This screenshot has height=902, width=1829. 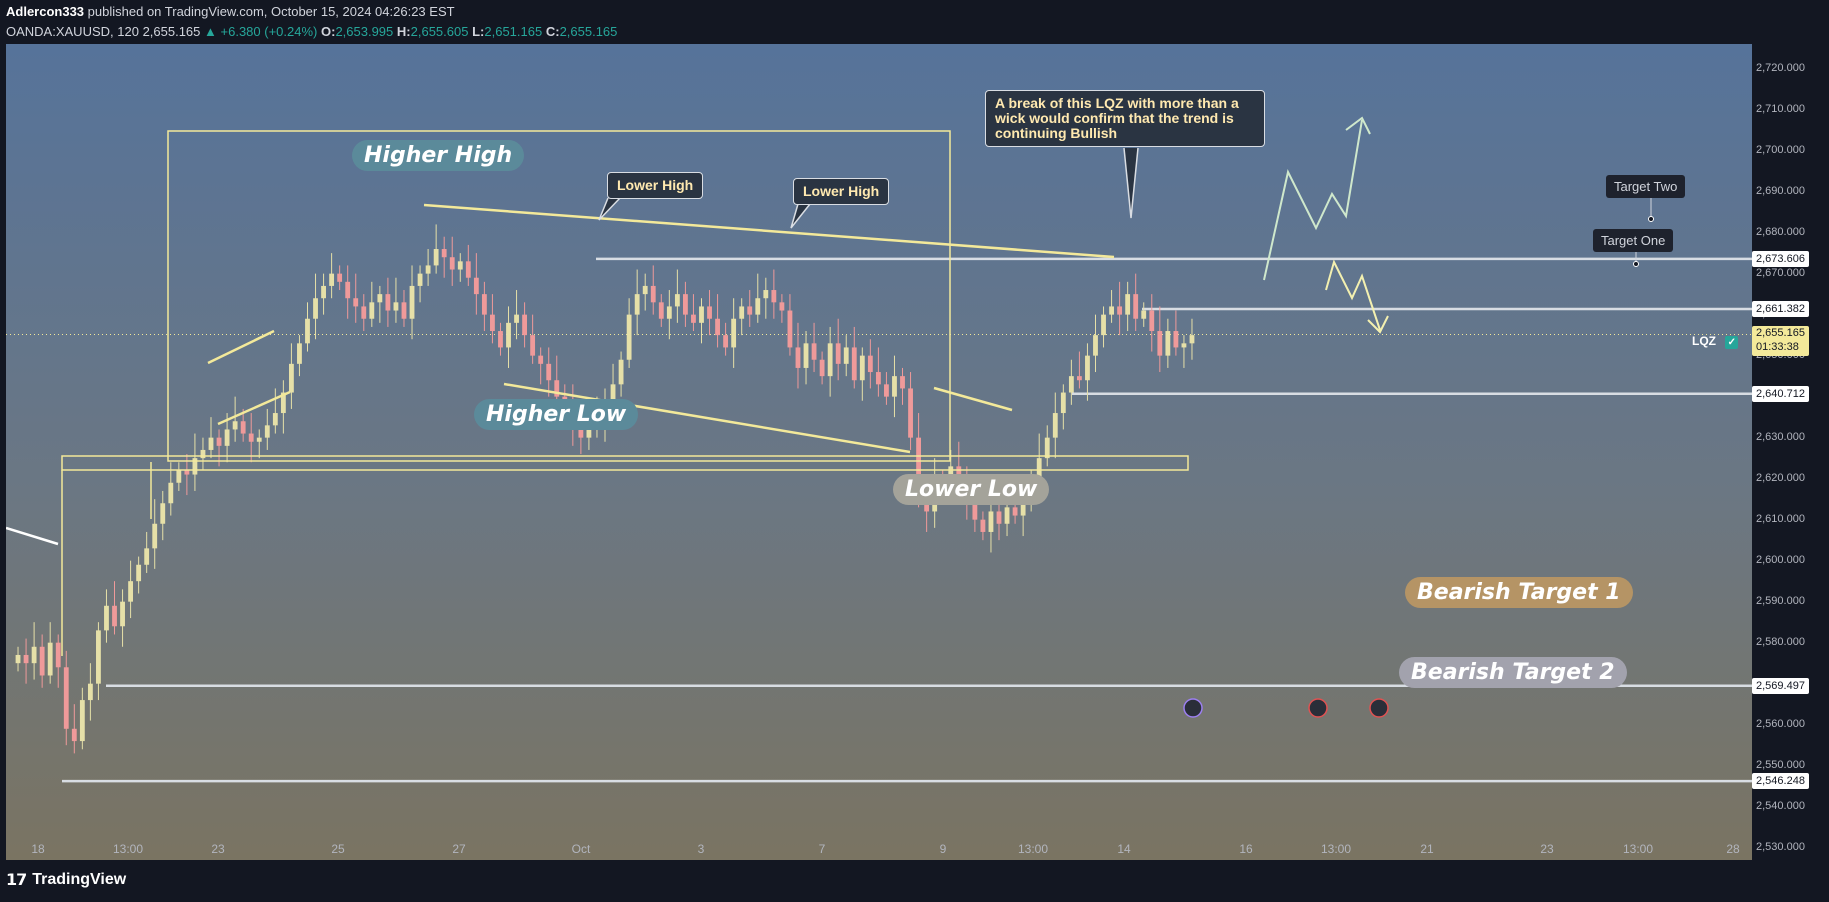 What do you see at coordinates (79, 879) in the screenshot?
I see `brand-name: TradingView` at bounding box center [79, 879].